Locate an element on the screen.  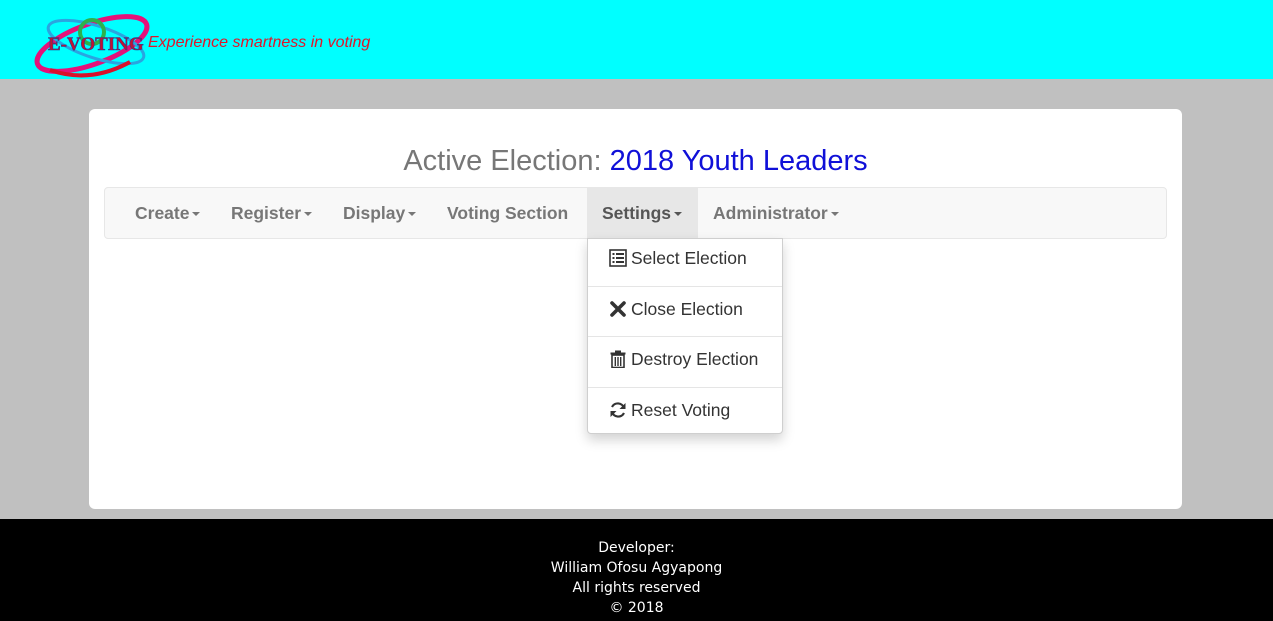
nav-voting-section-link: Voting Section is located at coordinates (507, 213).